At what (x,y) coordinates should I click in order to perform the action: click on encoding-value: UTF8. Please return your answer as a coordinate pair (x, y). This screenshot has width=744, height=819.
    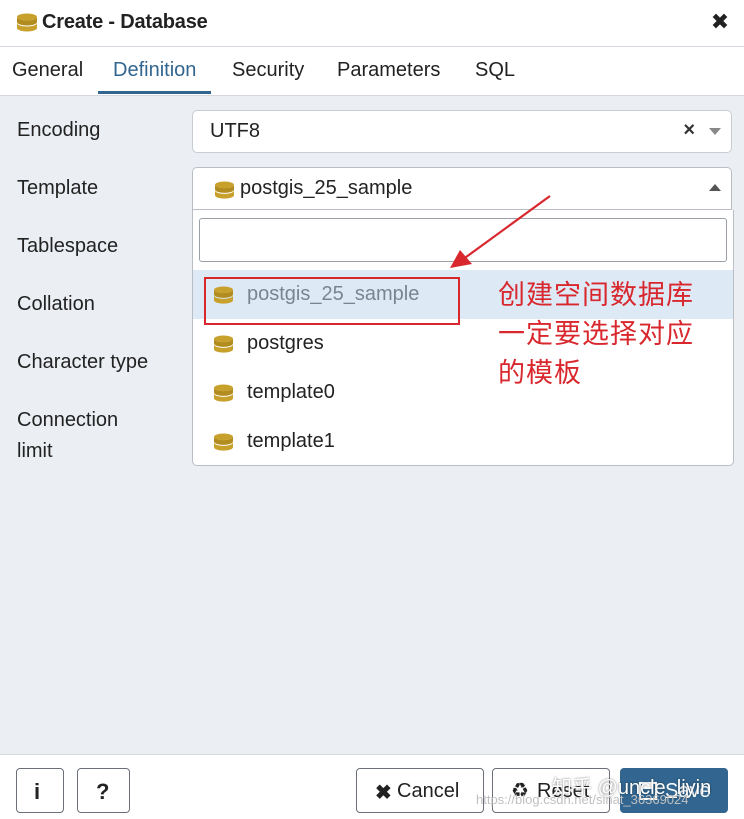
    Looking at the image, I should click on (235, 131).